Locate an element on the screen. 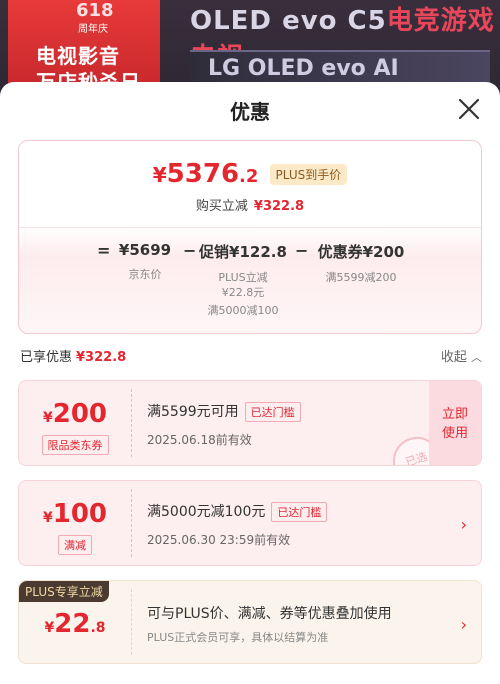 The width and height of the screenshot is (500, 684). badge-anniversary: 周年庆 is located at coordinates (93, 29).